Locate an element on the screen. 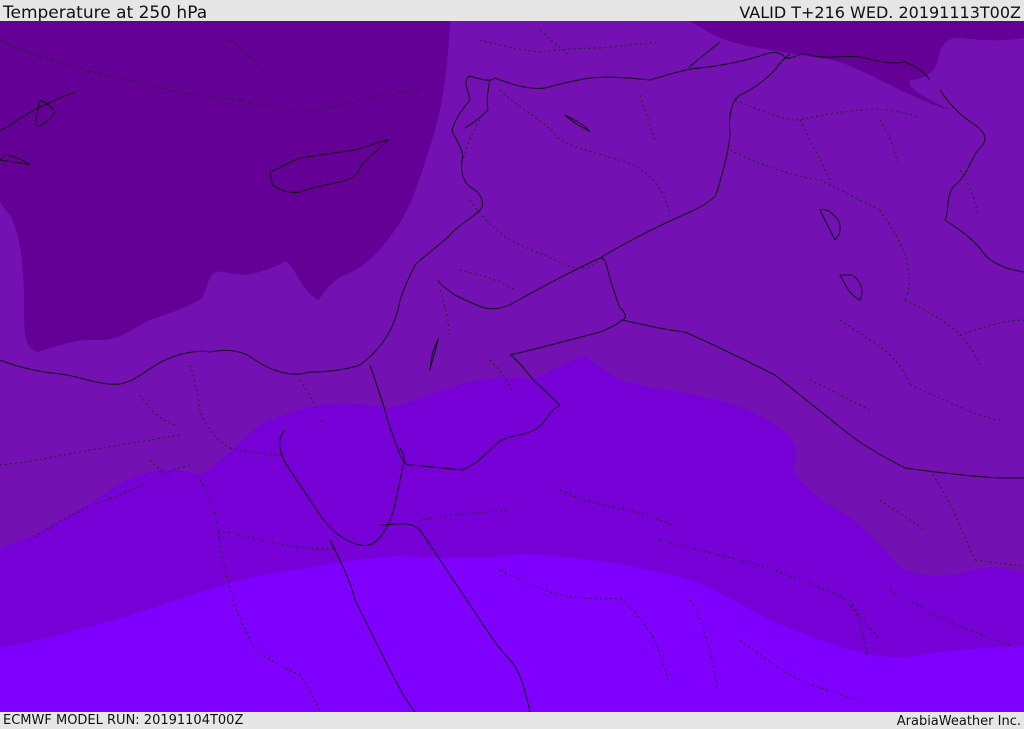 The image size is (1024, 729). valid-time-label: VALID T+216 WED. 20191113T00Z is located at coordinates (880, 12).